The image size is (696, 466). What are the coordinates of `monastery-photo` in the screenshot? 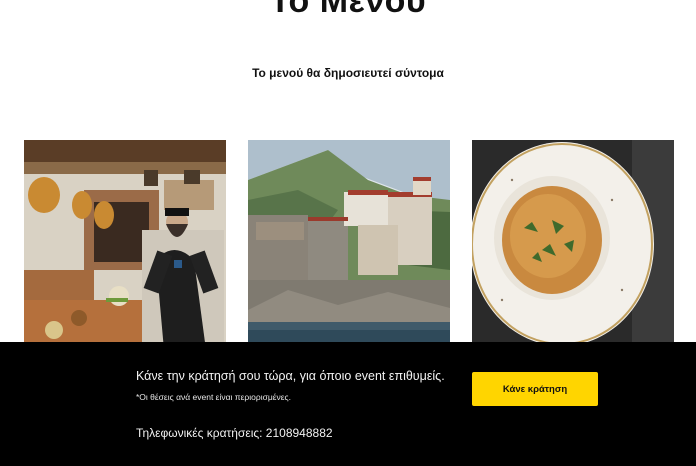 It's located at (349, 245).